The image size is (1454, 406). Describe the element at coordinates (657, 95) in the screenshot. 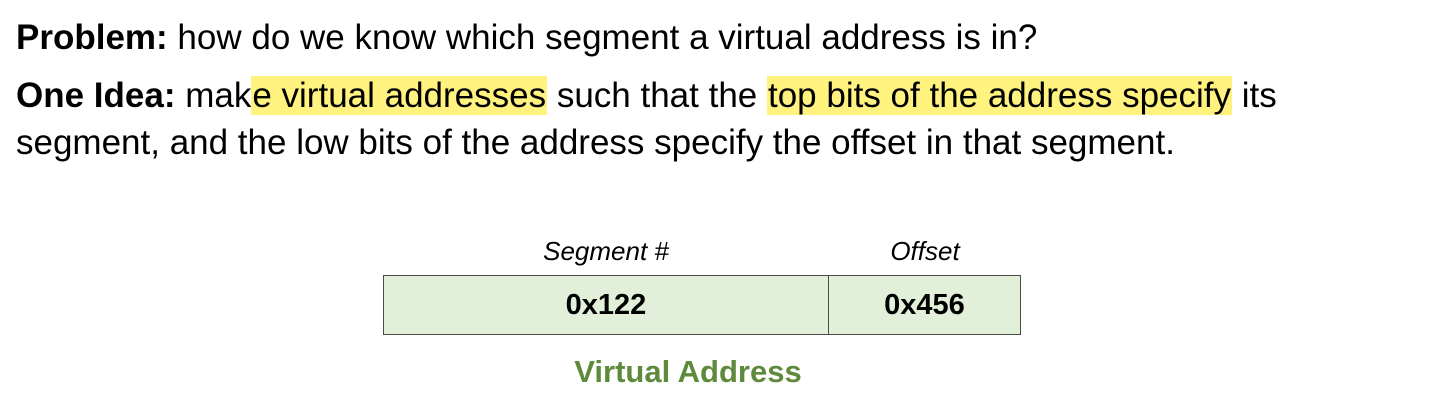

I see `idea-text-2: such that the` at that location.